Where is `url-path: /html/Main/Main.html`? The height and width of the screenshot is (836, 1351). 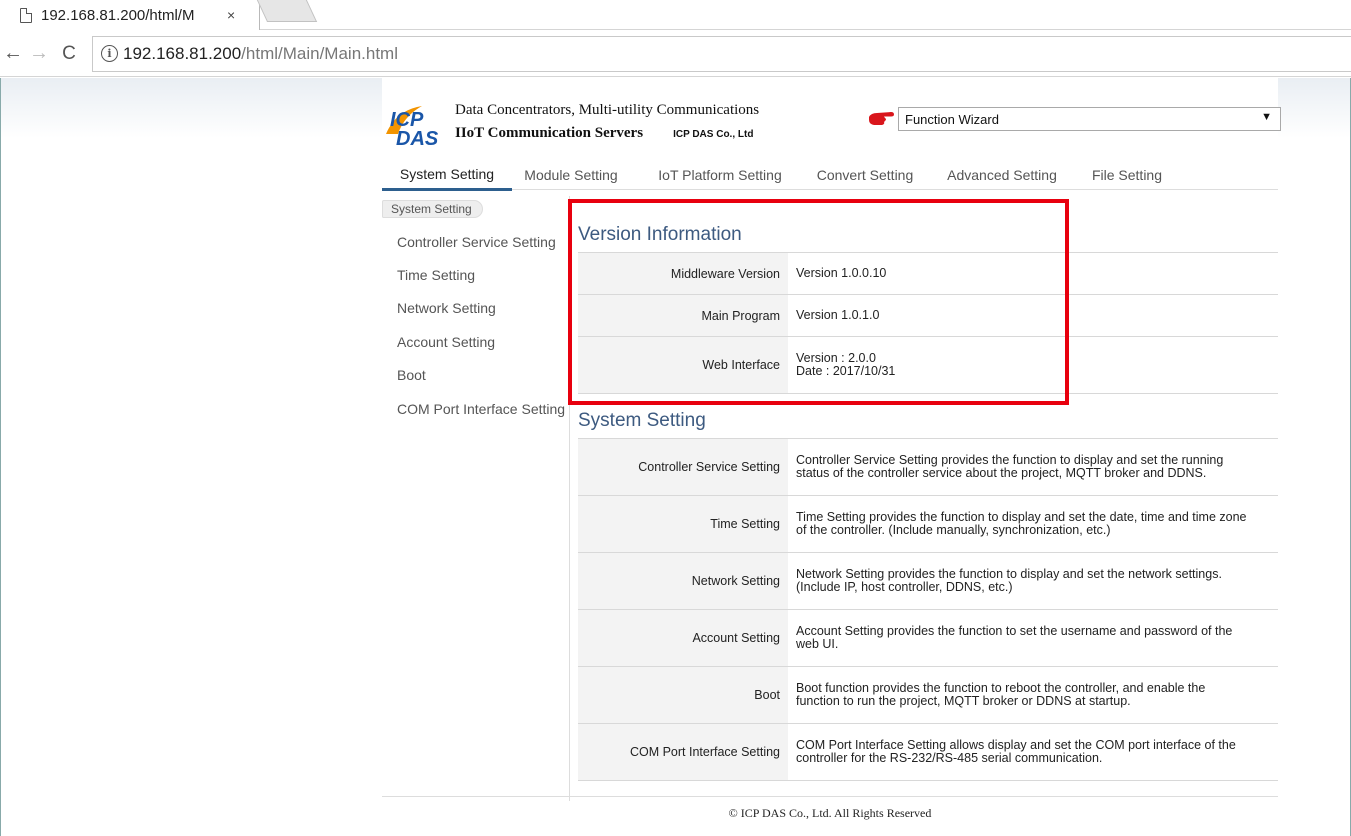 url-path: /html/Main/Main.html is located at coordinates (319, 53).